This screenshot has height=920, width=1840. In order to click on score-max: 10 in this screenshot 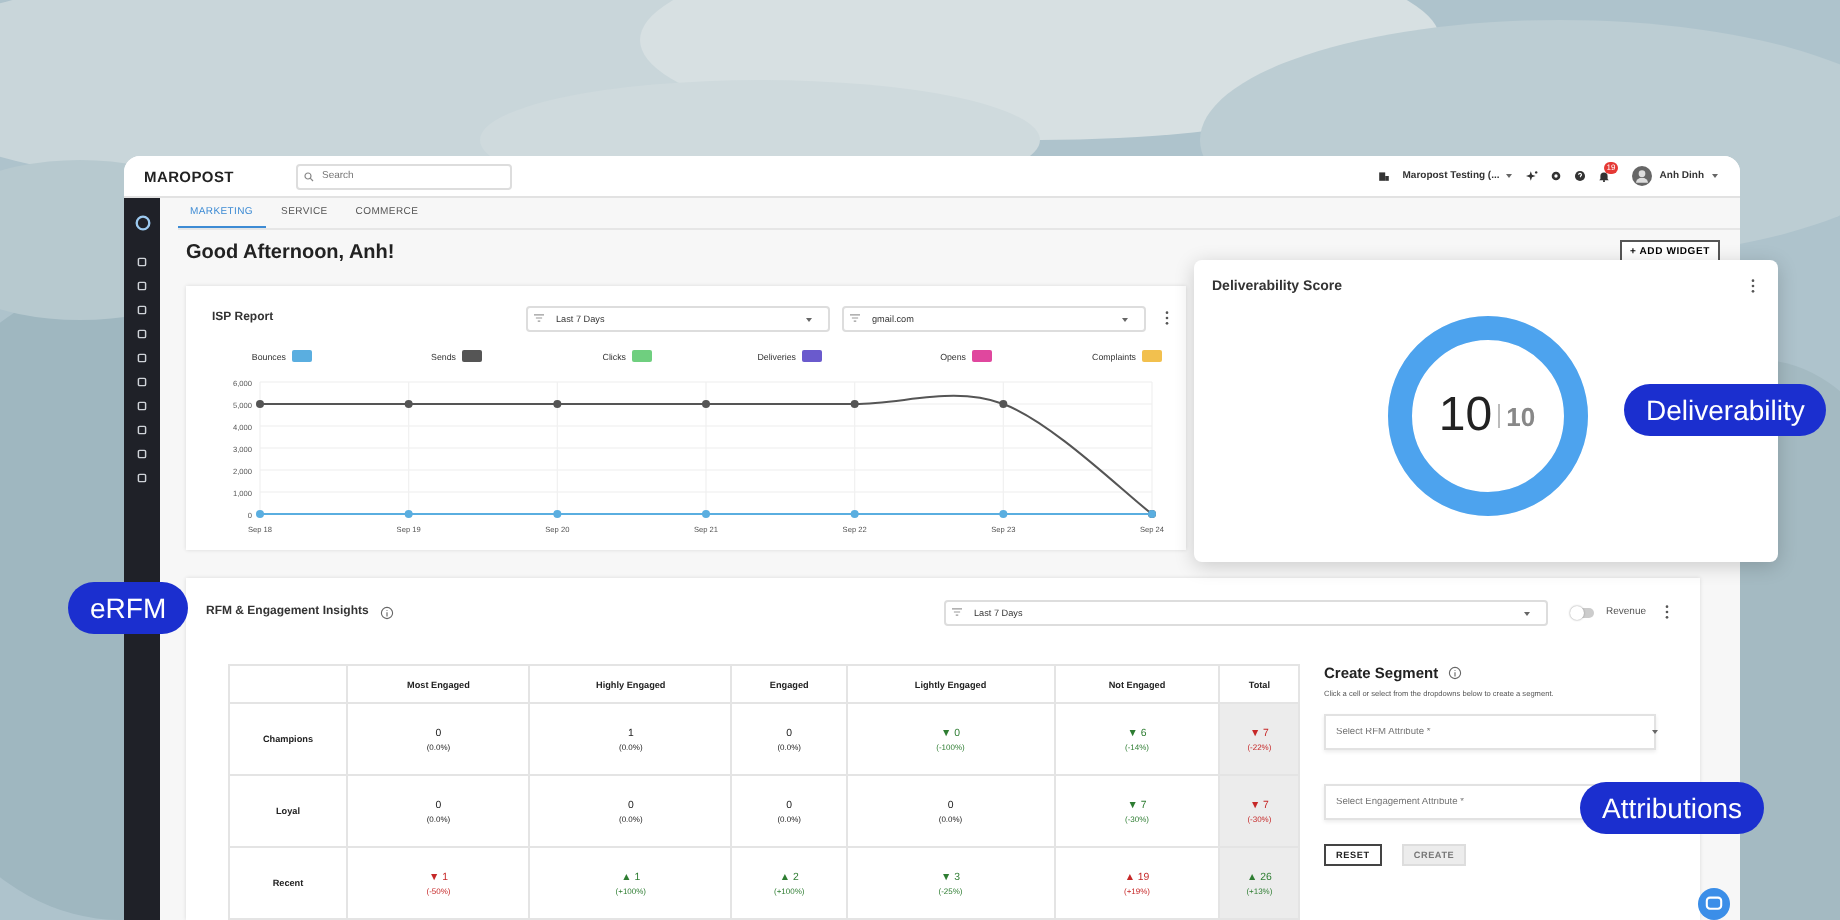, I will do `click(1521, 416)`.